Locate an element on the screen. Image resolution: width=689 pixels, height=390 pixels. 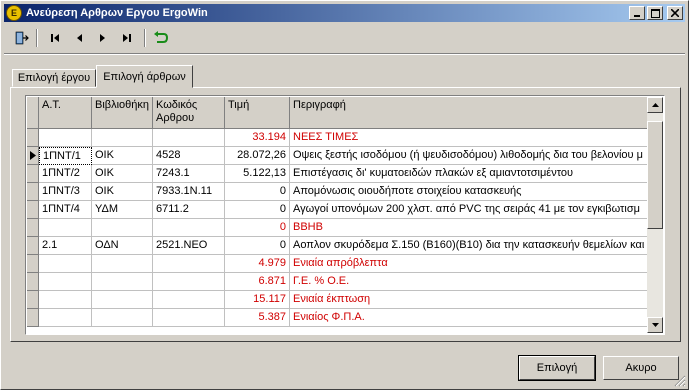
cell-article-code: 2521.ΝΕΟ is located at coordinates (189, 246).